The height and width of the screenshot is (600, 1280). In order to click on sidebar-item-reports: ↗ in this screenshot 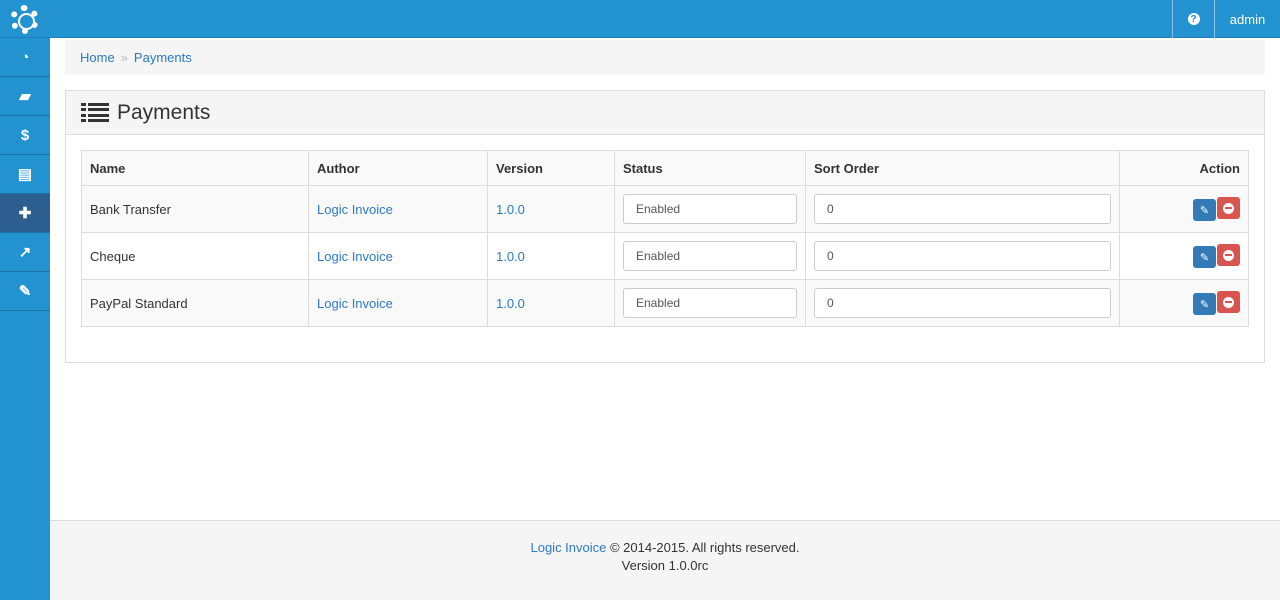, I will do `click(25, 252)`.